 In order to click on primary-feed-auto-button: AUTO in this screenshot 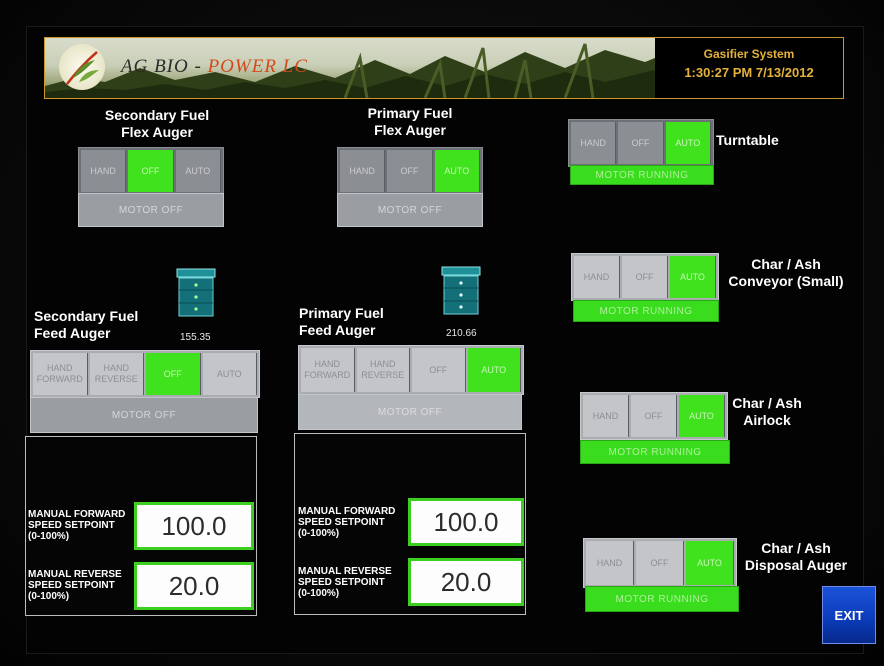, I will do `click(494, 370)`.